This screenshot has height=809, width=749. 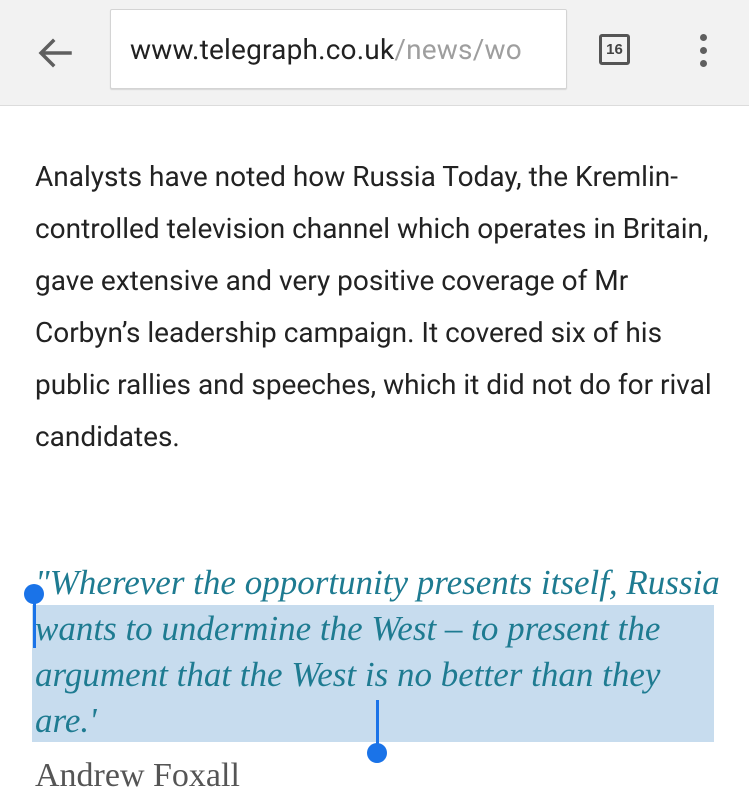 What do you see at coordinates (458, 49) in the screenshot?
I see `url-path: /news/wo` at bounding box center [458, 49].